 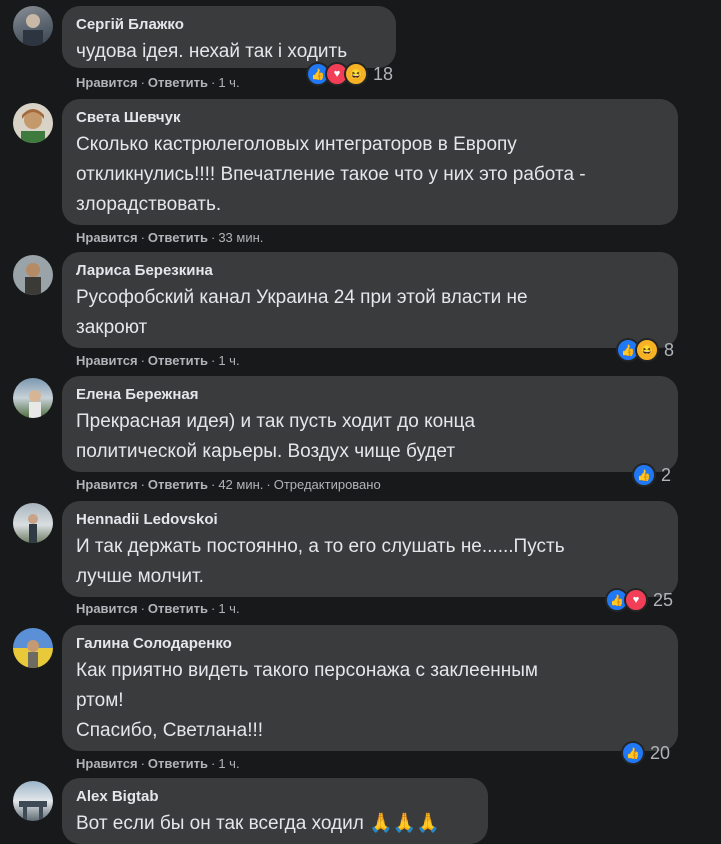 What do you see at coordinates (327, 484) in the screenshot?
I see `edited-label: Отредактировано` at bounding box center [327, 484].